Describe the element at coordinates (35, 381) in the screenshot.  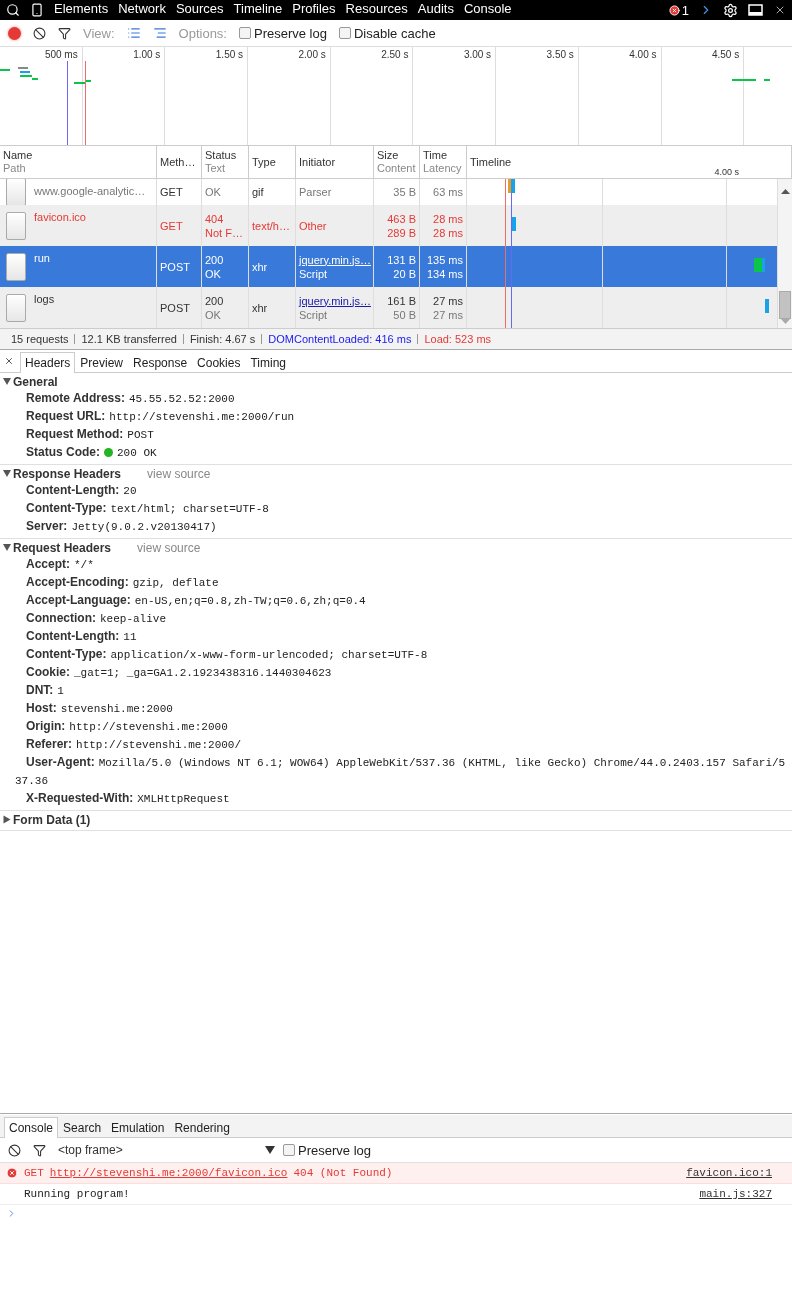
I see `section-title: General` at that location.